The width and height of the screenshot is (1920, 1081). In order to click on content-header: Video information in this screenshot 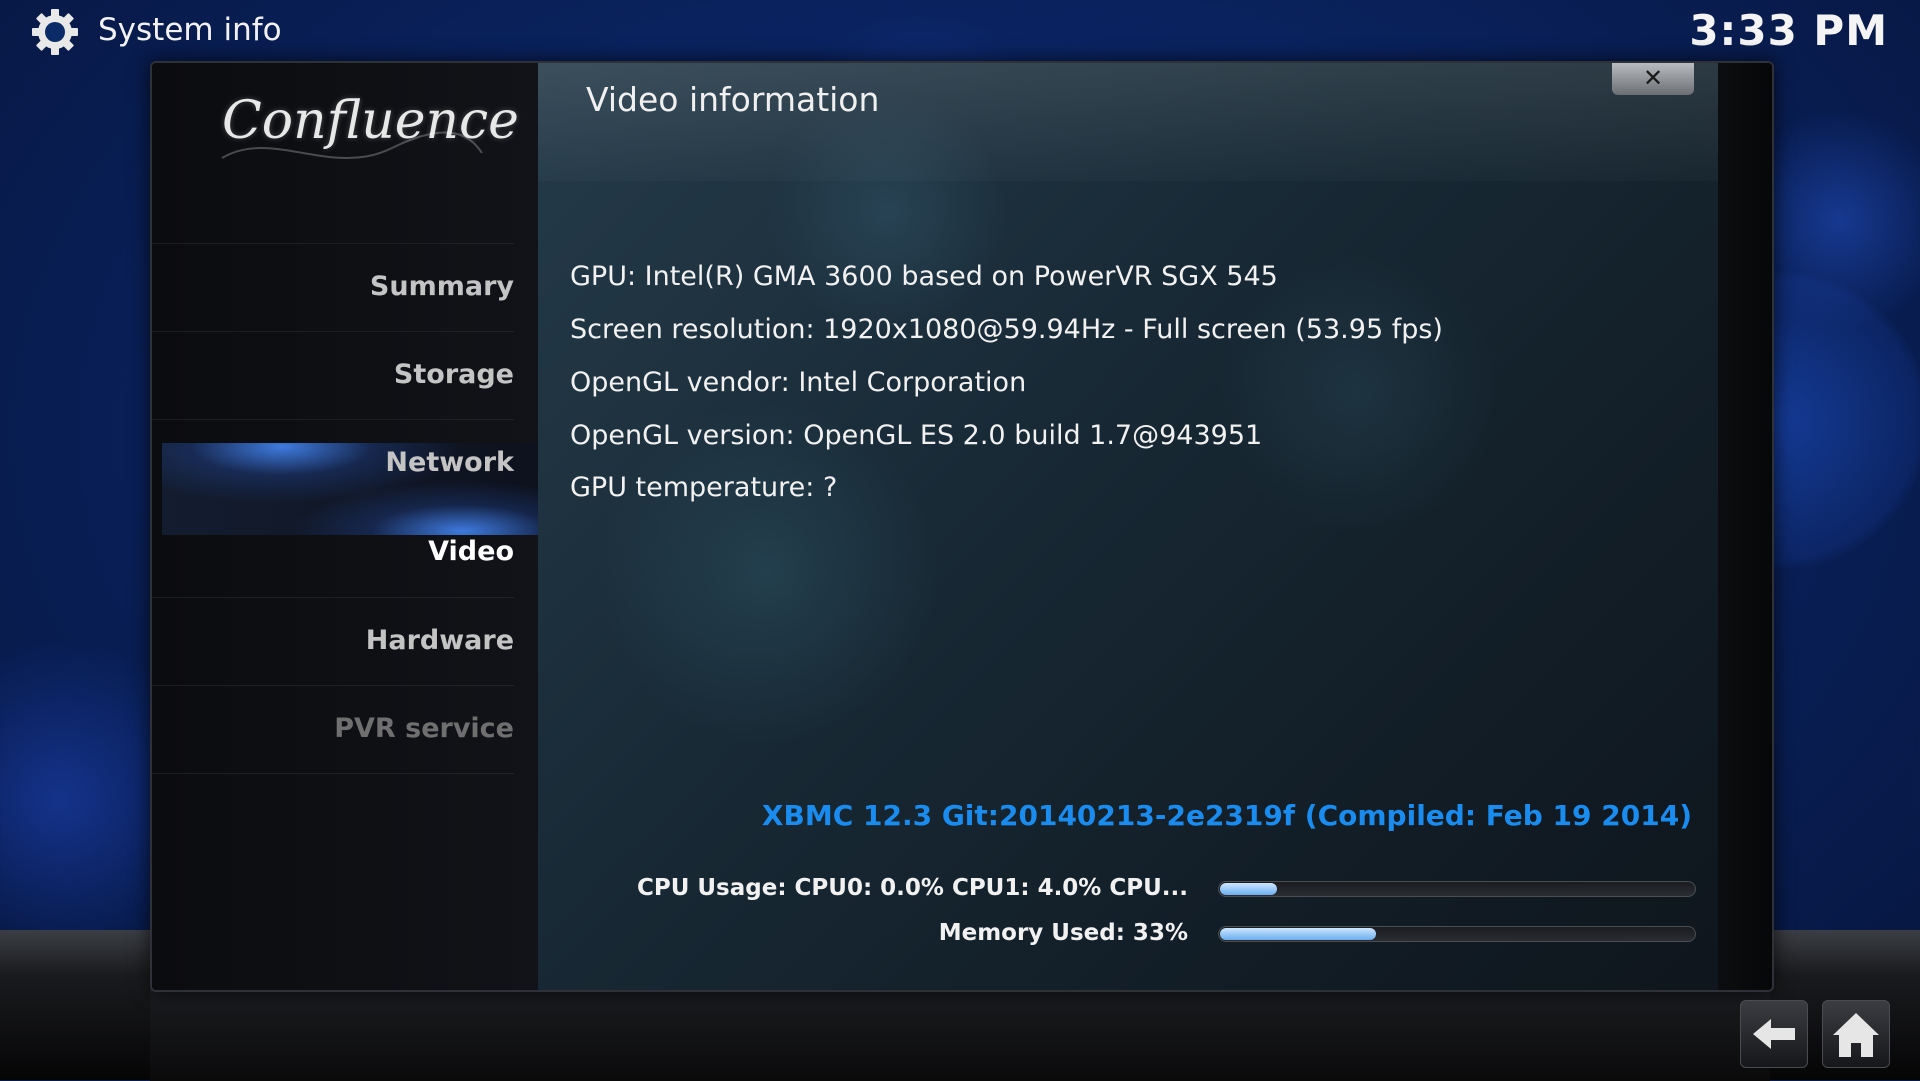, I will do `click(1128, 122)`.